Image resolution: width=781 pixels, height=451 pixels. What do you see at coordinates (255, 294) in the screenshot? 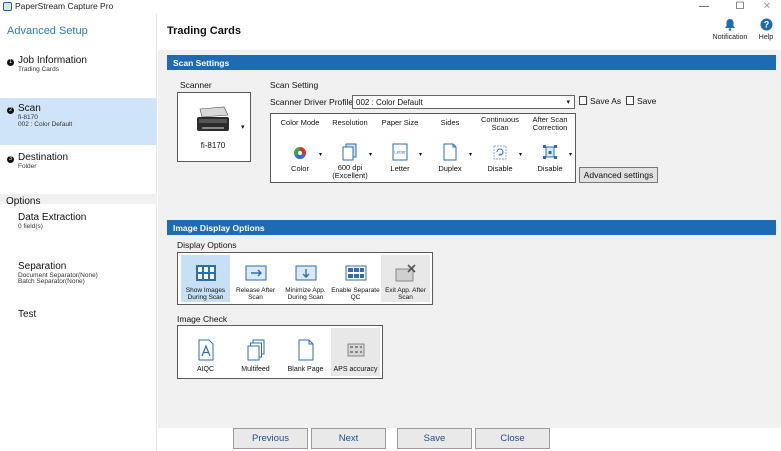
I see `option-label: Release After Scan` at bounding box center [255, 294].